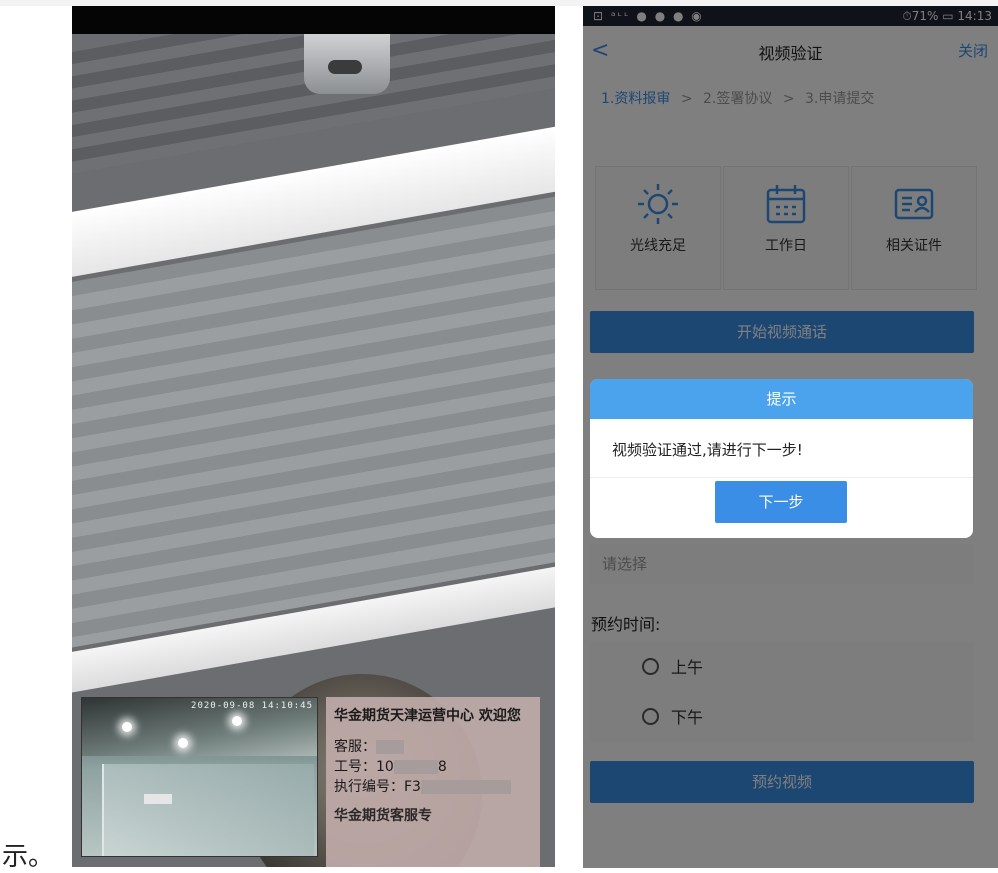  I want to click on pip-video: 2020-09-08 14:10:45, so click(199, 777).